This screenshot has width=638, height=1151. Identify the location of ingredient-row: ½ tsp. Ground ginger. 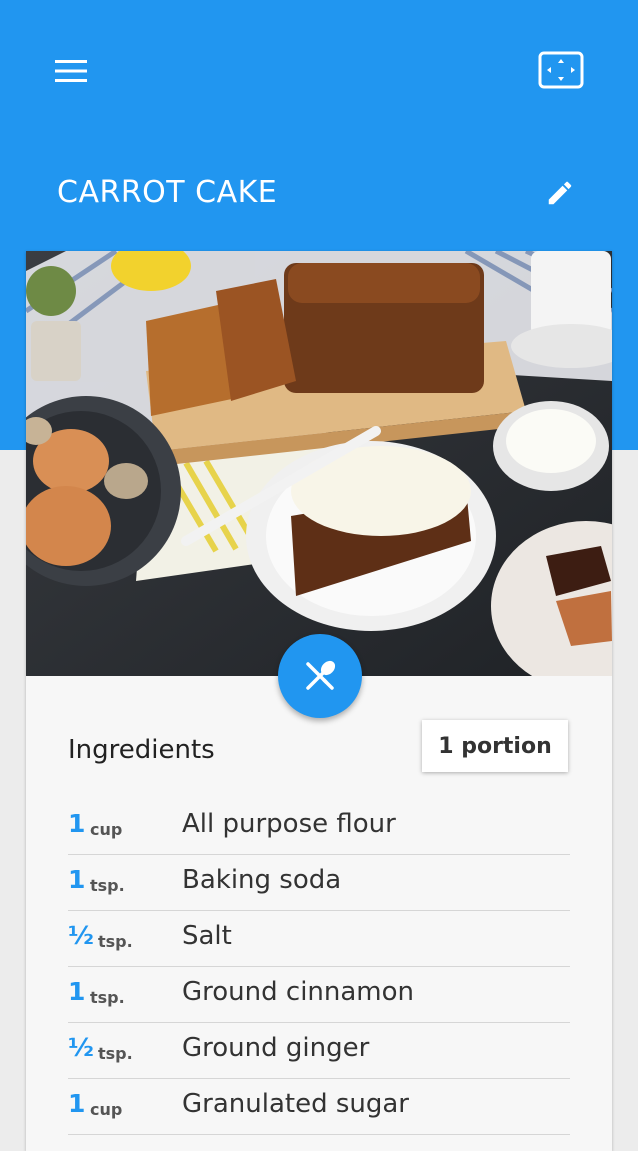
(319, 1051).